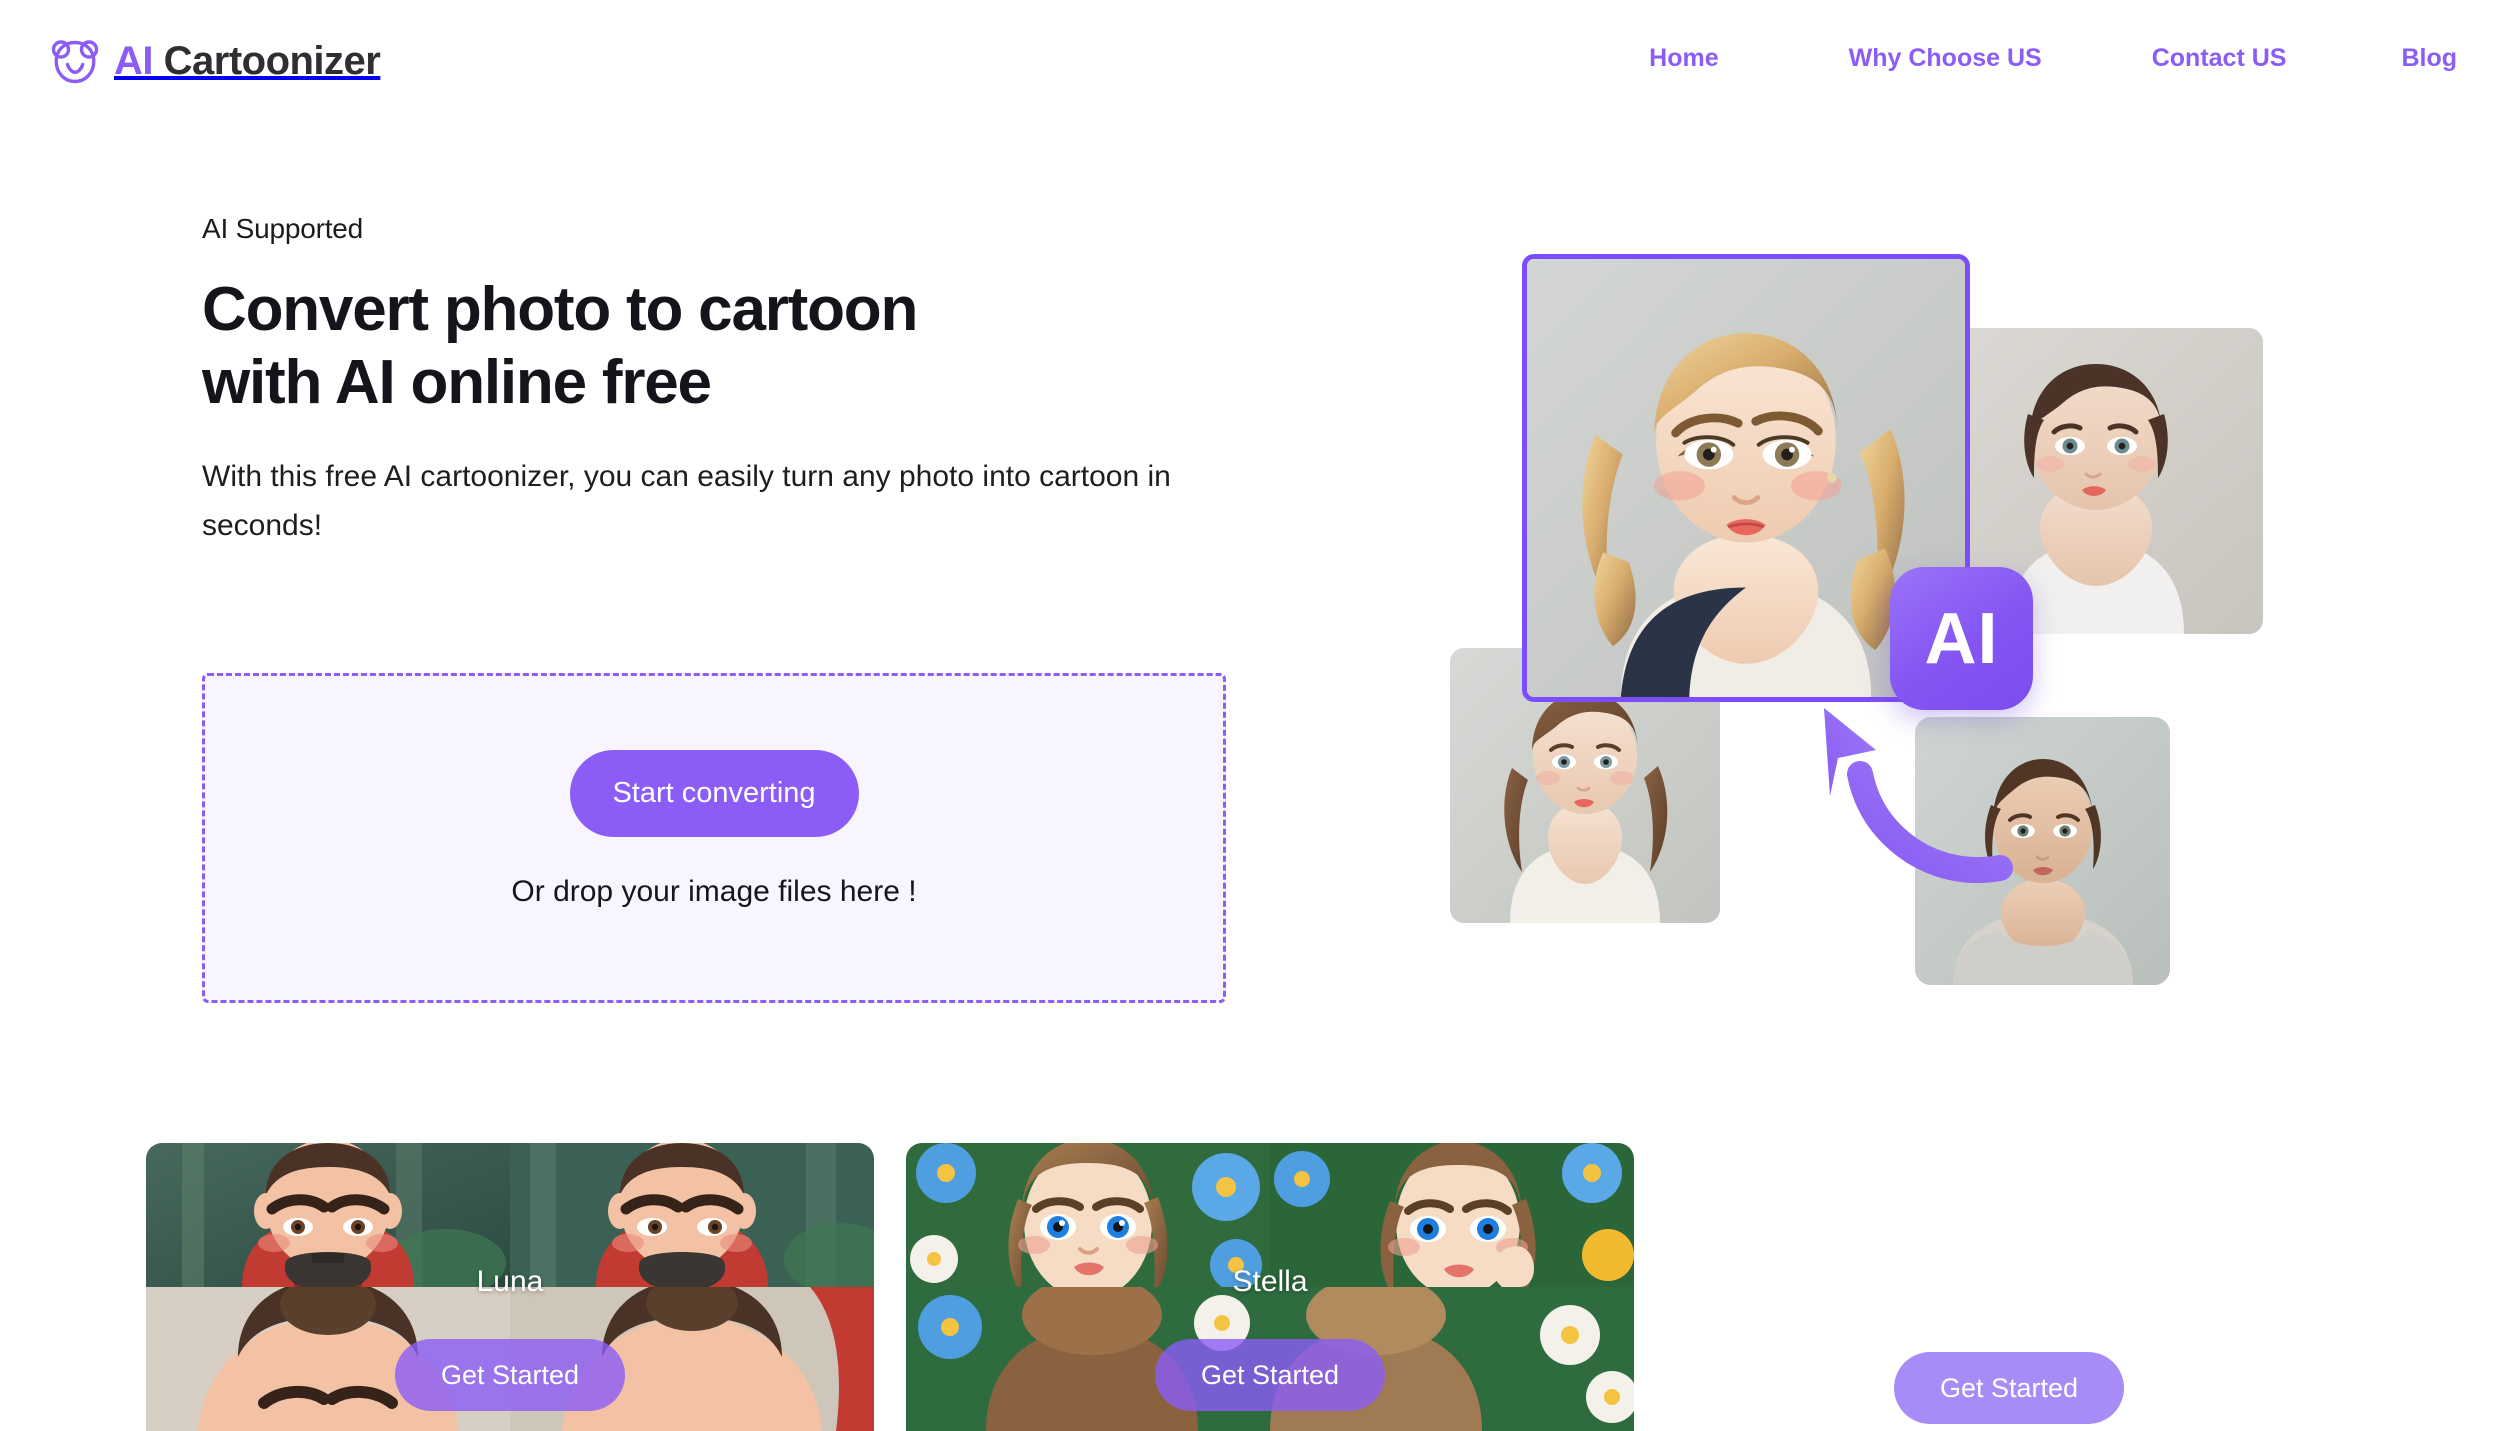  What do you see at coordinates (1945, 58) in the screenshot?
I see `nav-item-why-choose-us: Why Choose US` at bounding box center [1945, 58].